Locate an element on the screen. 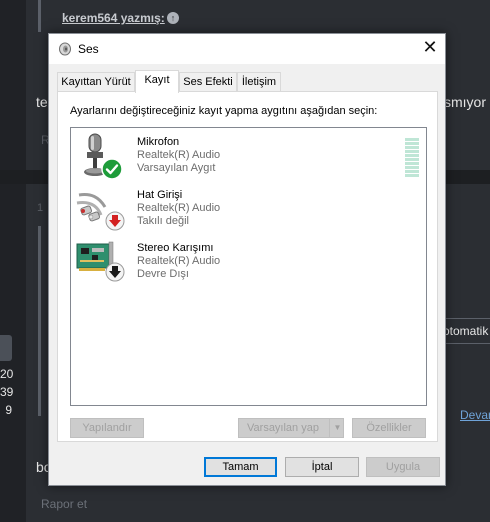  quote-author-link: kerem564 yazmış: is located at coordinates (113, 18).